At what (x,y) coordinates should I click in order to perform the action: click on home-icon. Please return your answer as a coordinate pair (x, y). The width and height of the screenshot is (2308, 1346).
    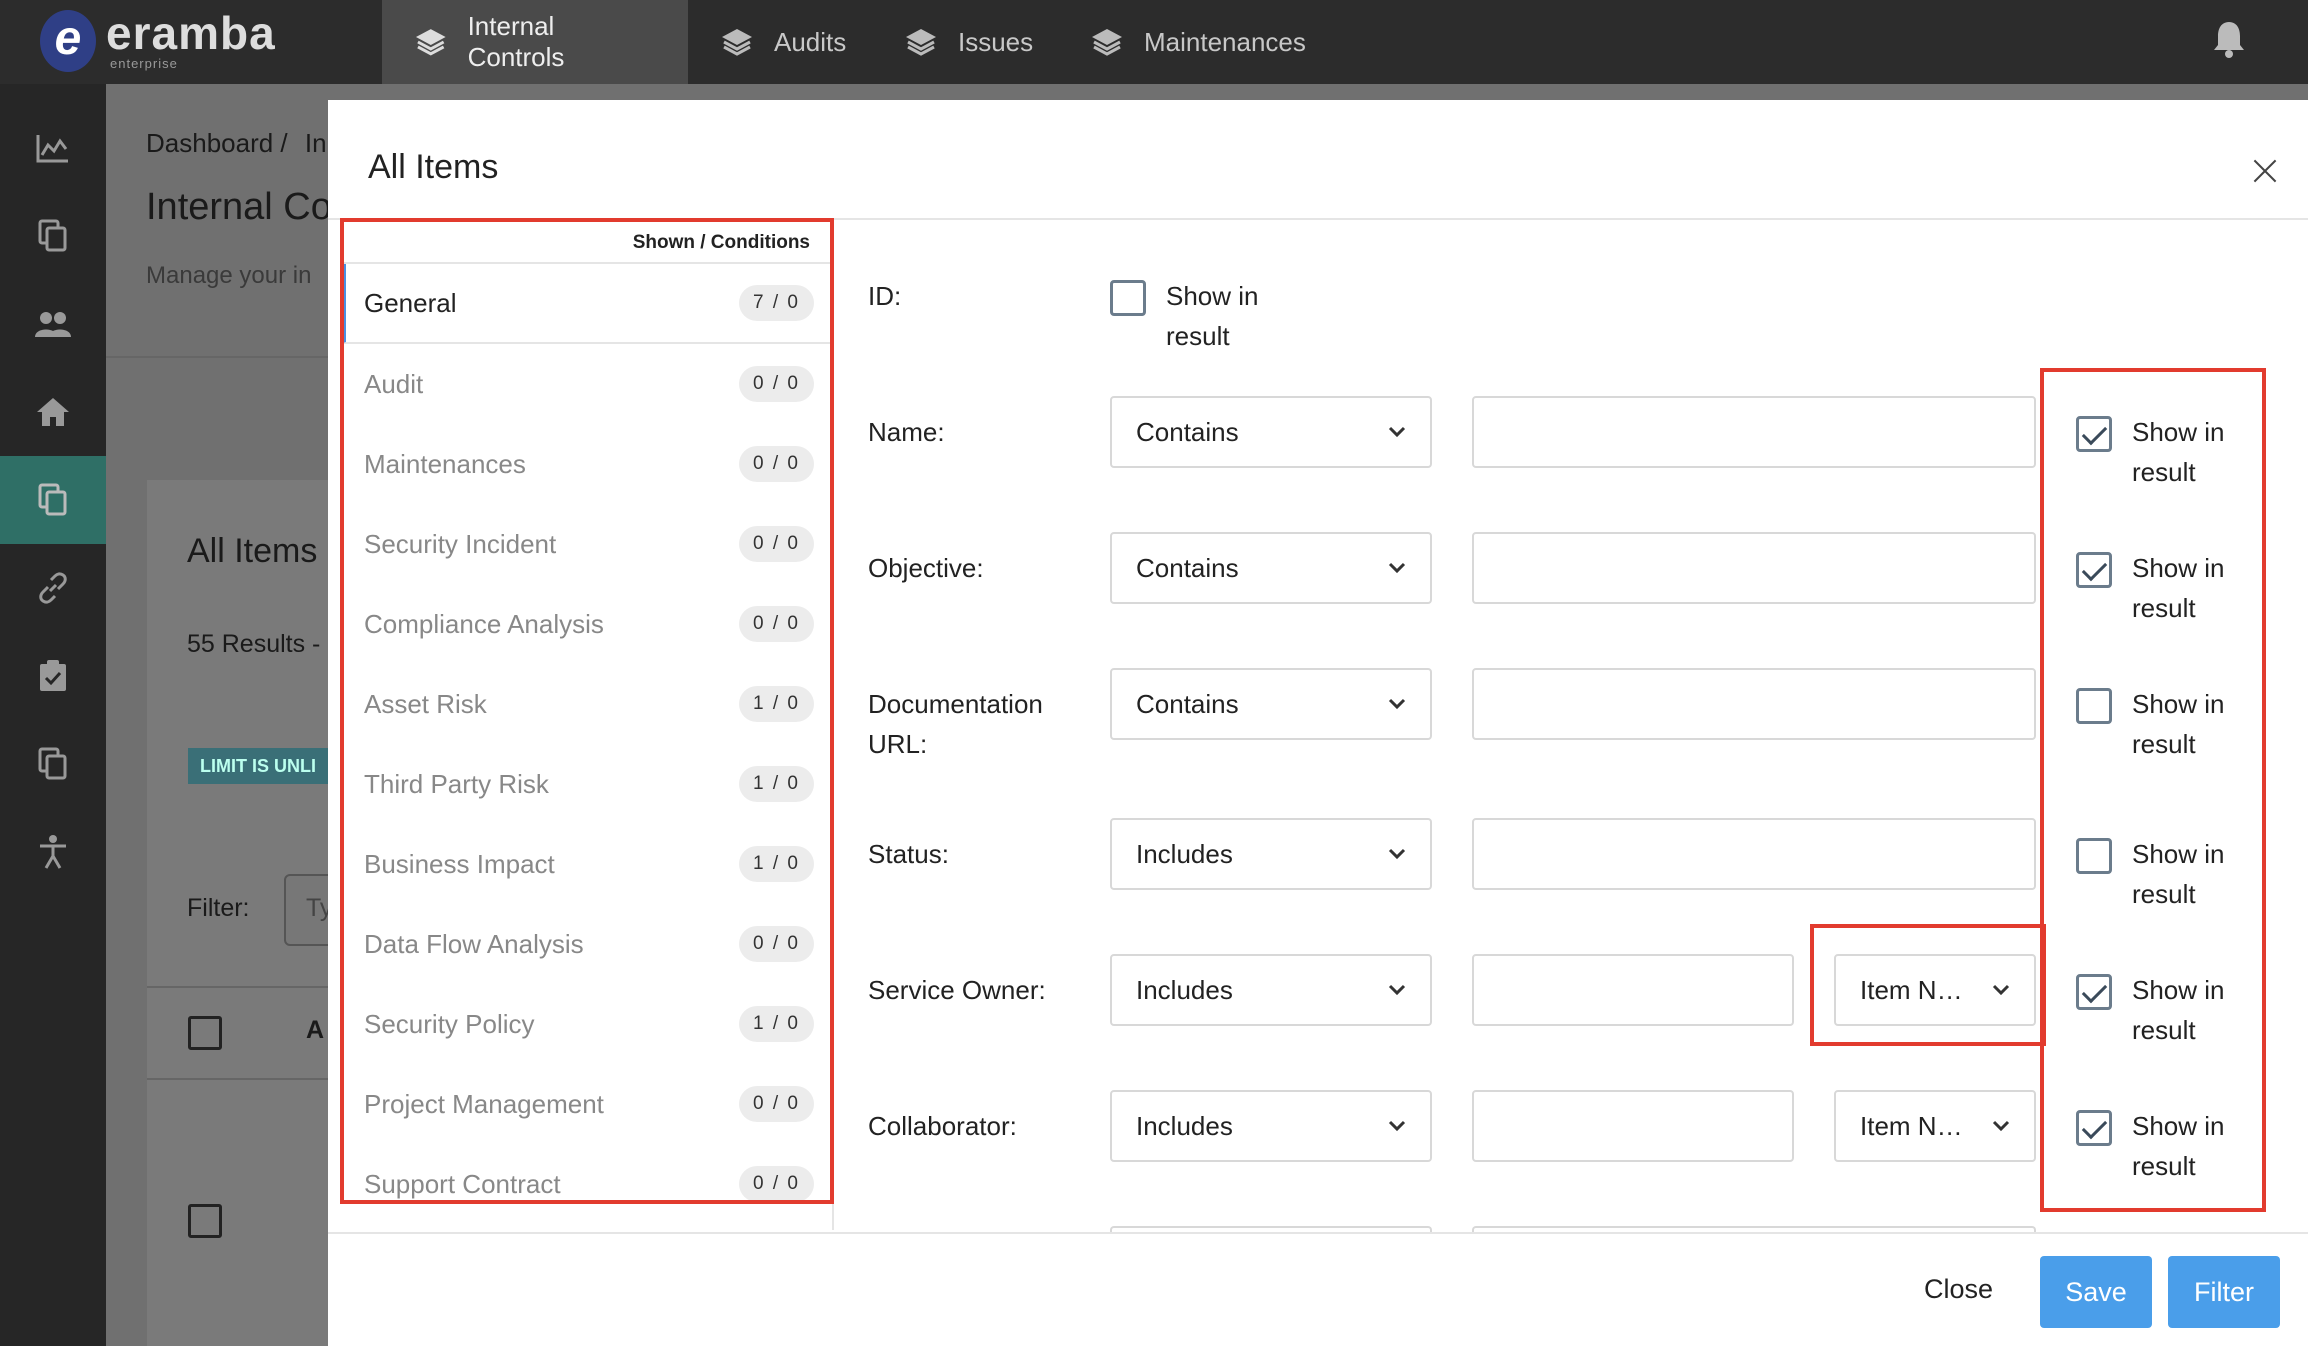
    Looking at the image, I should click on (53, 412).